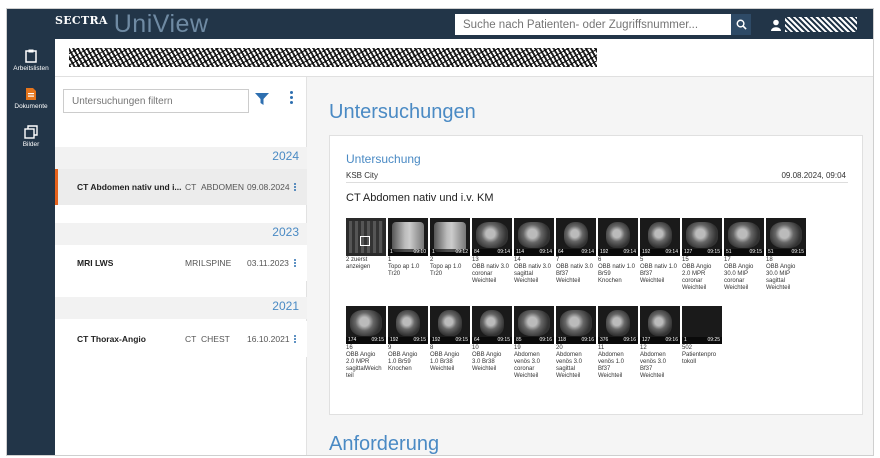 Image resolution: width=880 pixels, height=458 pixels. I want to click on filter-icon, so click(262, 99).